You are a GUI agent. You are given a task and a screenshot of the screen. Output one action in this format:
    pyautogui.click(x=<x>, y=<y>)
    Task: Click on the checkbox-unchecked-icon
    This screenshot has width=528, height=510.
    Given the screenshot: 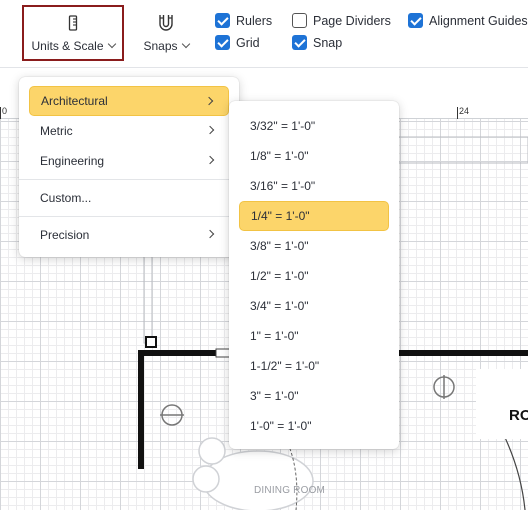 What is the action you would take?
    pyautogui.click(x=299, y=20)
    